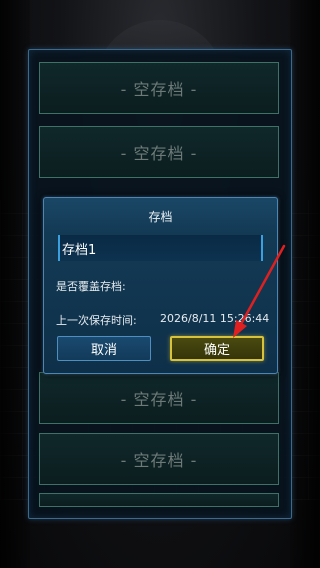  I want to click on background-shadow-right, so click(305, 284).